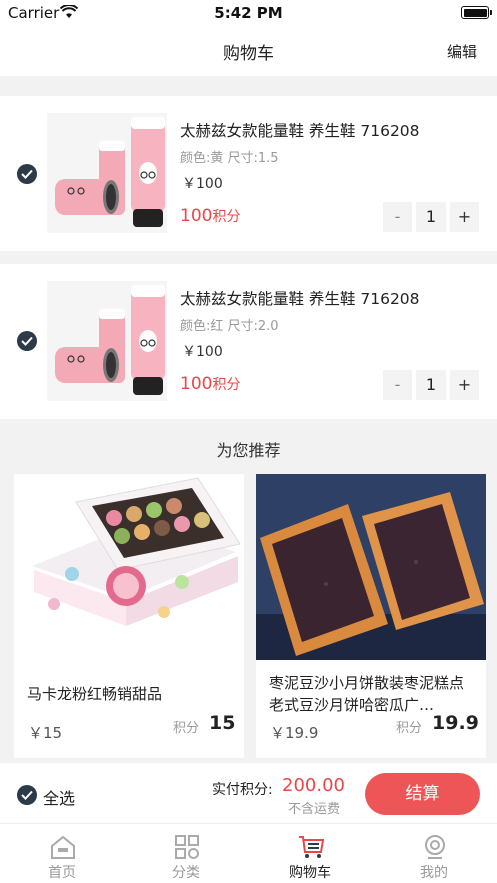 The width and height of the screenshot is (497, 883). I want to click on tab-label: 首页, so click(62, 873).